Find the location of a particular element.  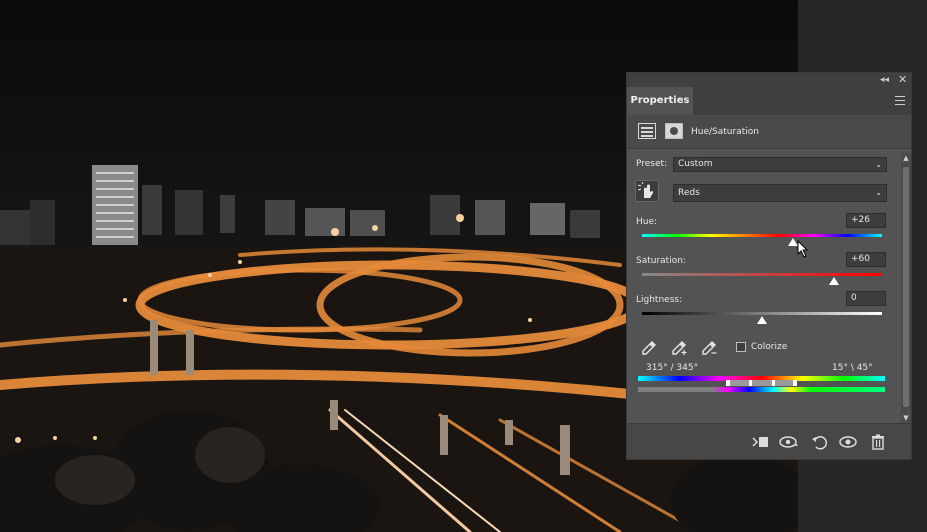

scroll-down-icon: ▼ is located at coordinates (906, 418).